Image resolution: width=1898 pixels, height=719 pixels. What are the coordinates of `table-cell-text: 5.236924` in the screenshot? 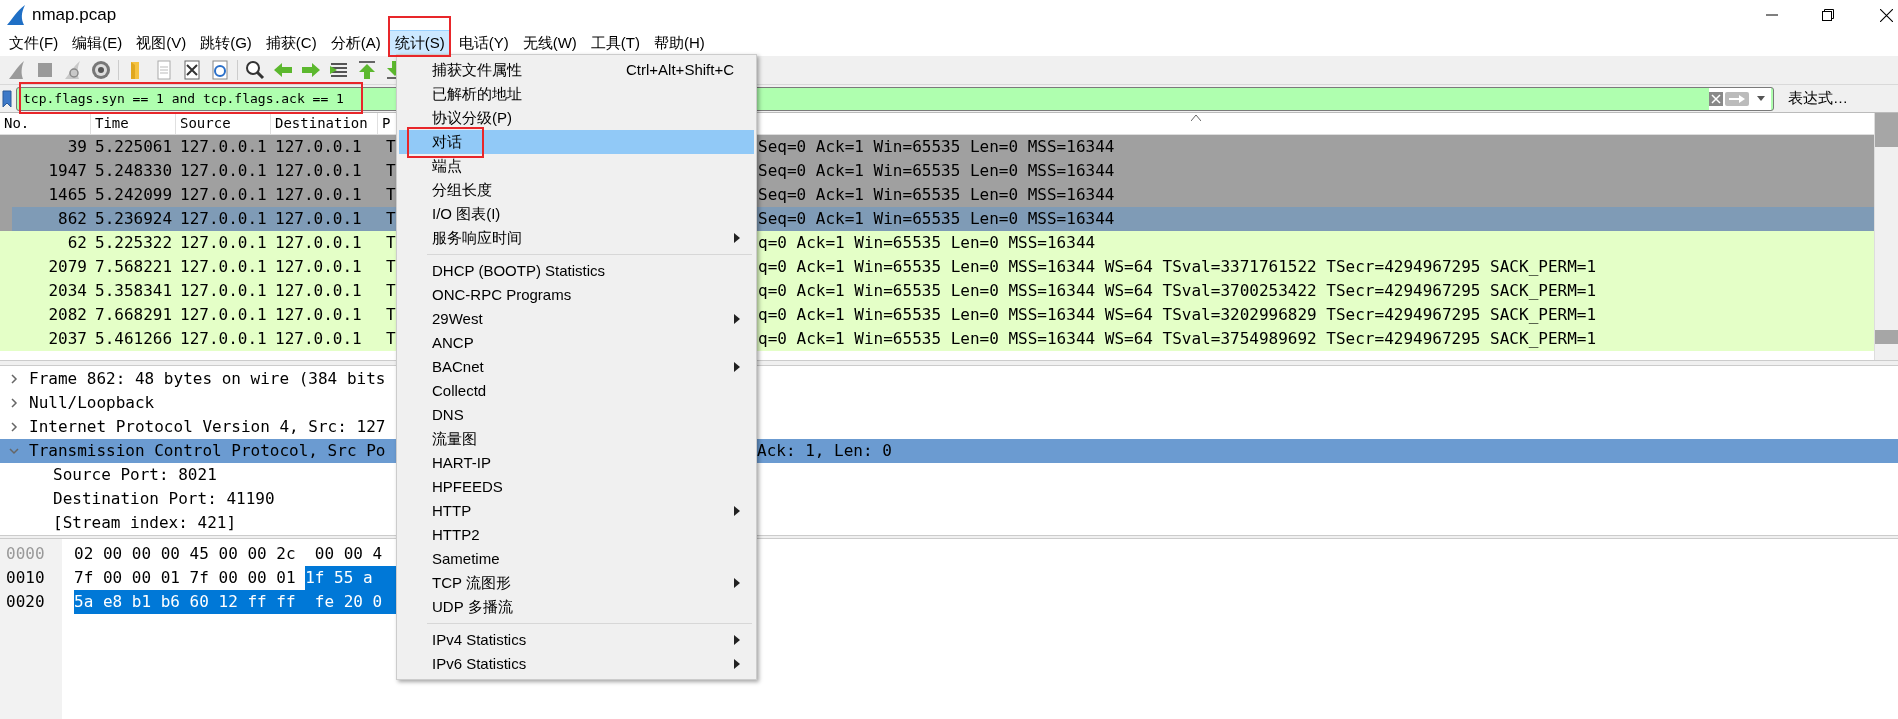 It's located at (134, 219).